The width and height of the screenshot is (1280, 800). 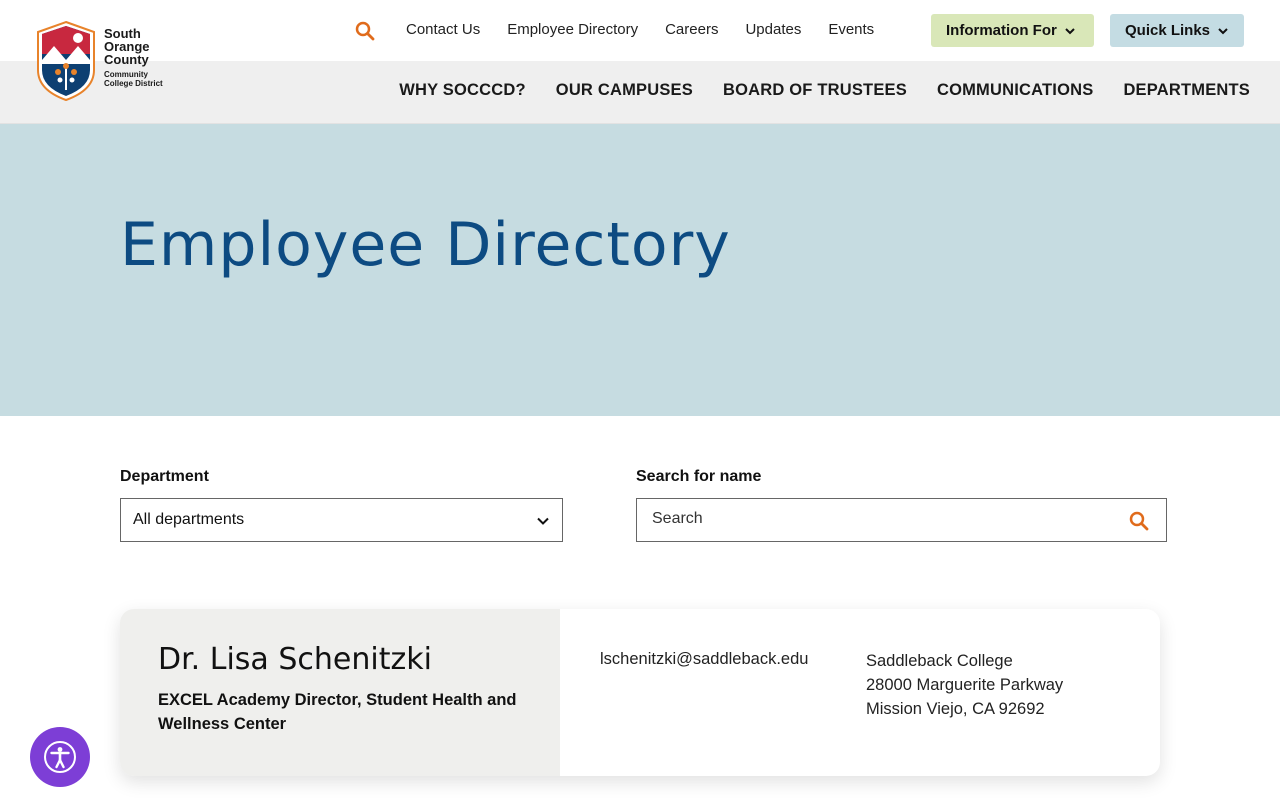 I want to click on accessibility-button, so click(x=60, y=757).